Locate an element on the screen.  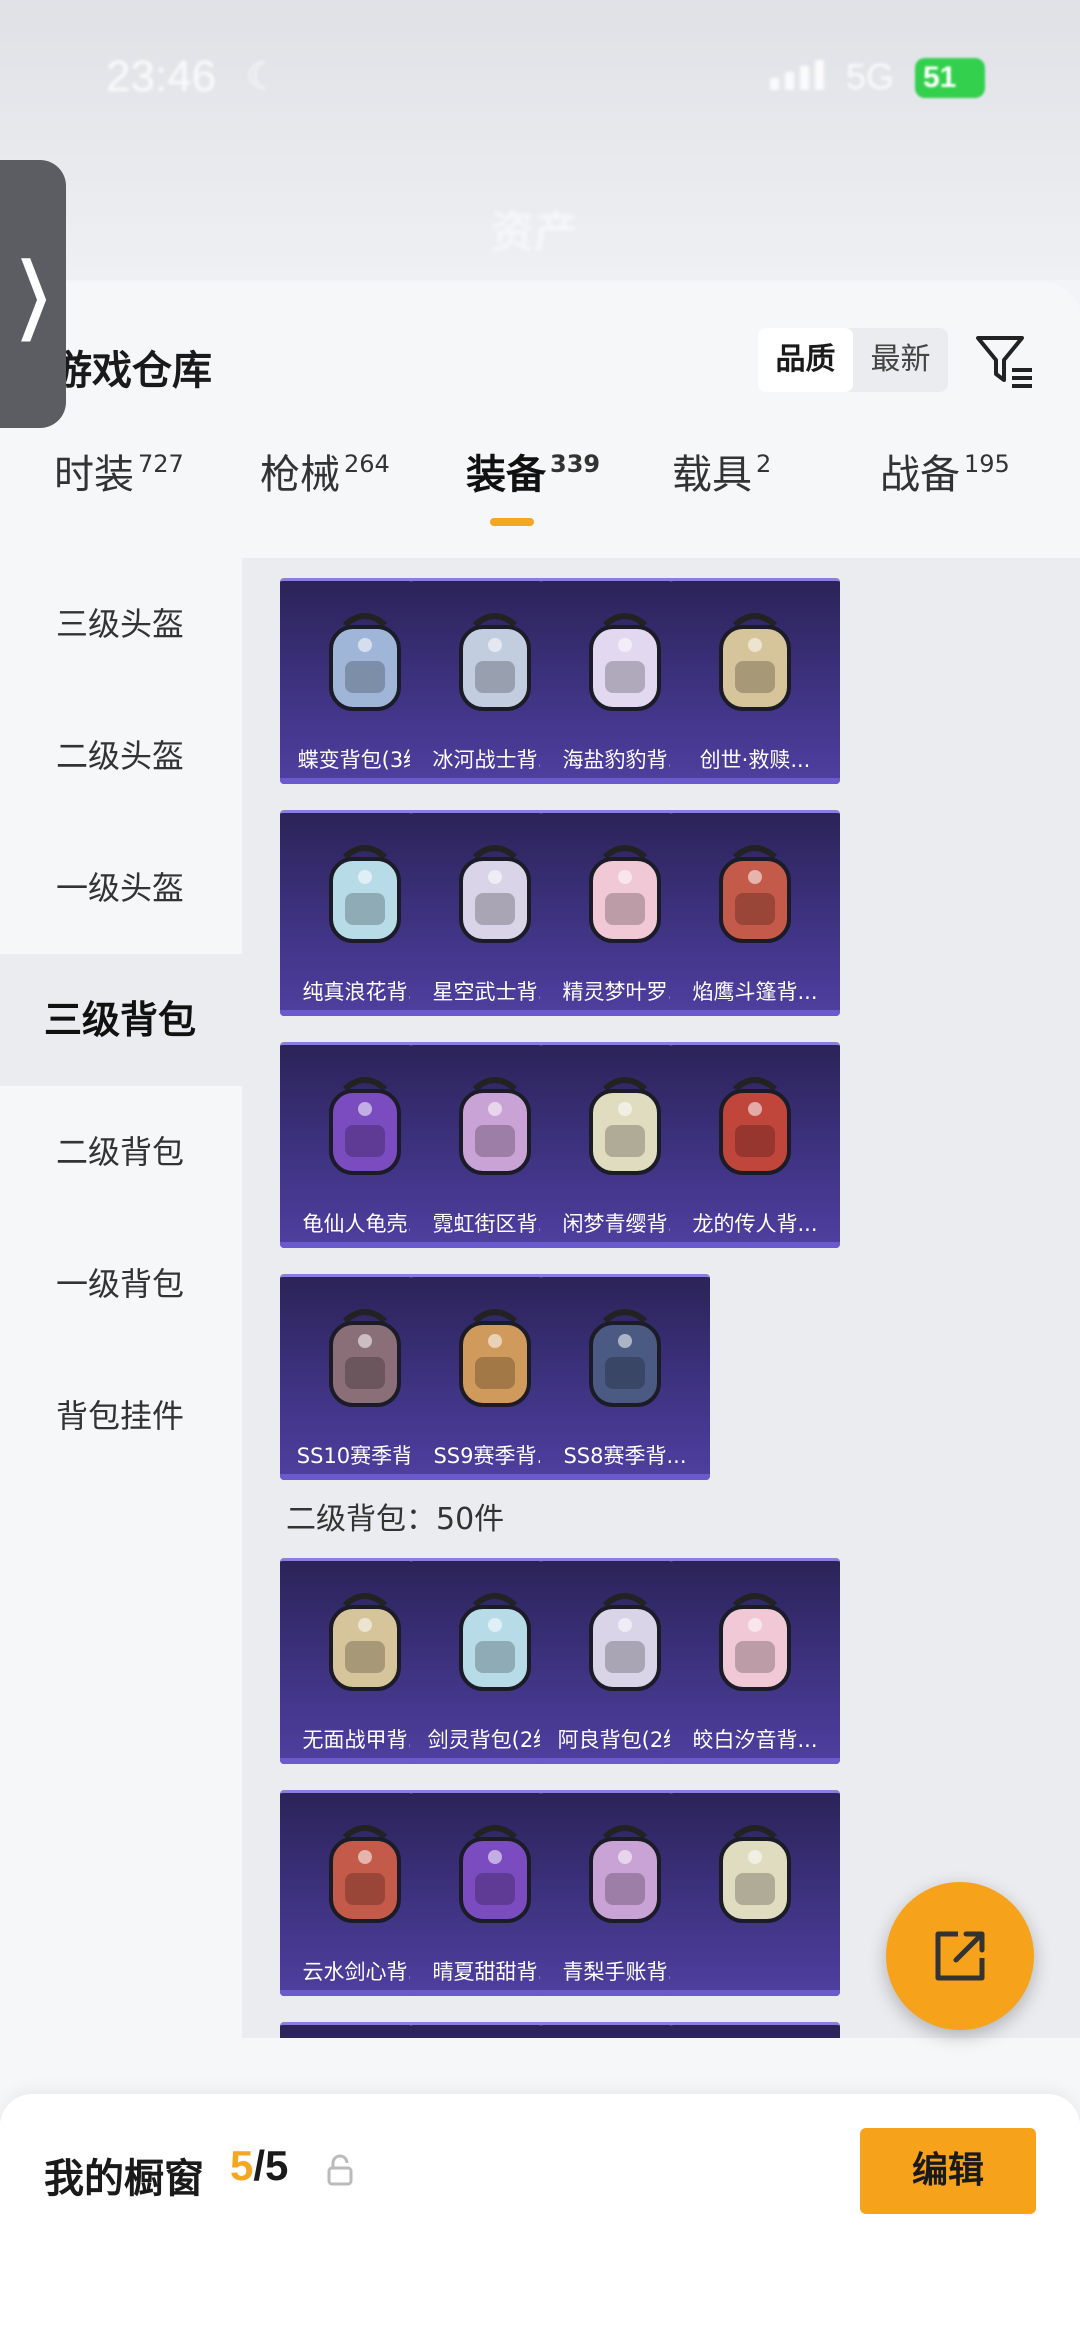
sort-toggle: 品质 最新 is located at coordinates (853, 360).